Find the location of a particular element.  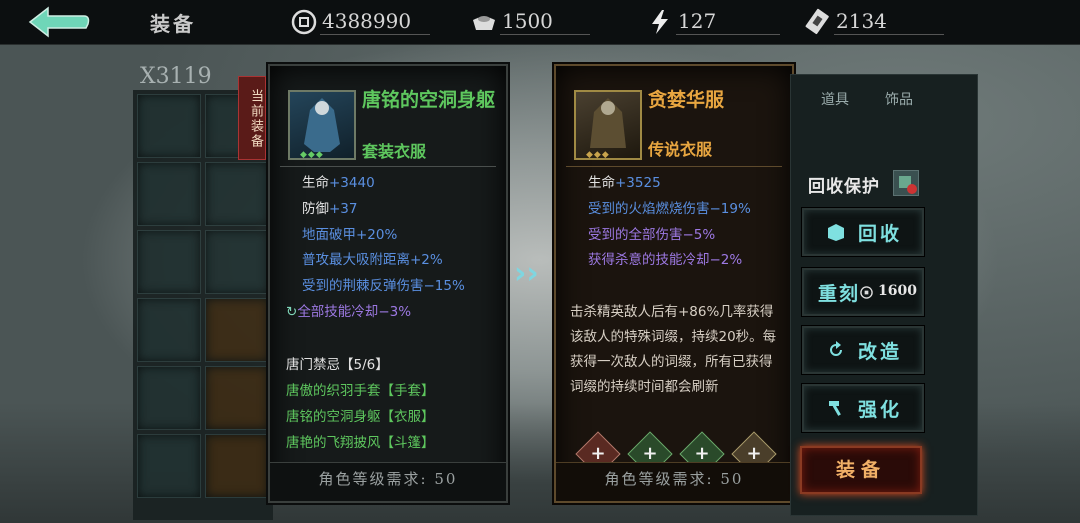

current-item-rank: ◆◆◆ is located at coordinates (312, 155).